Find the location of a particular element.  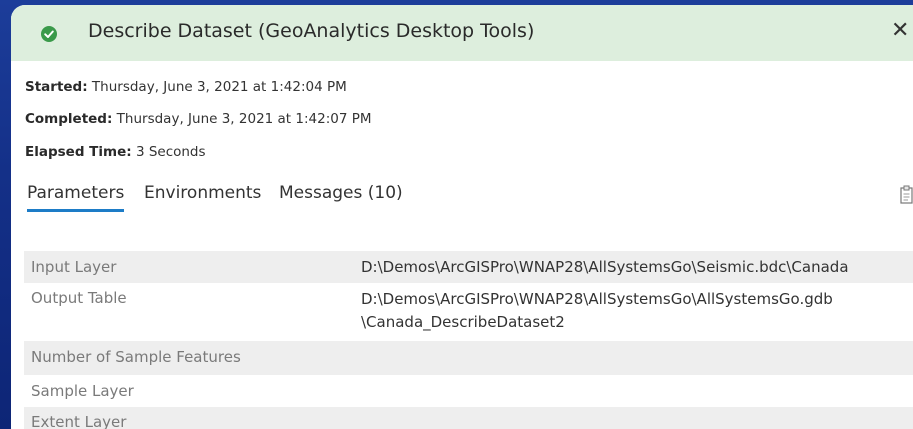

table-row: Number of Sample Features is located at coordinates (468, 358).